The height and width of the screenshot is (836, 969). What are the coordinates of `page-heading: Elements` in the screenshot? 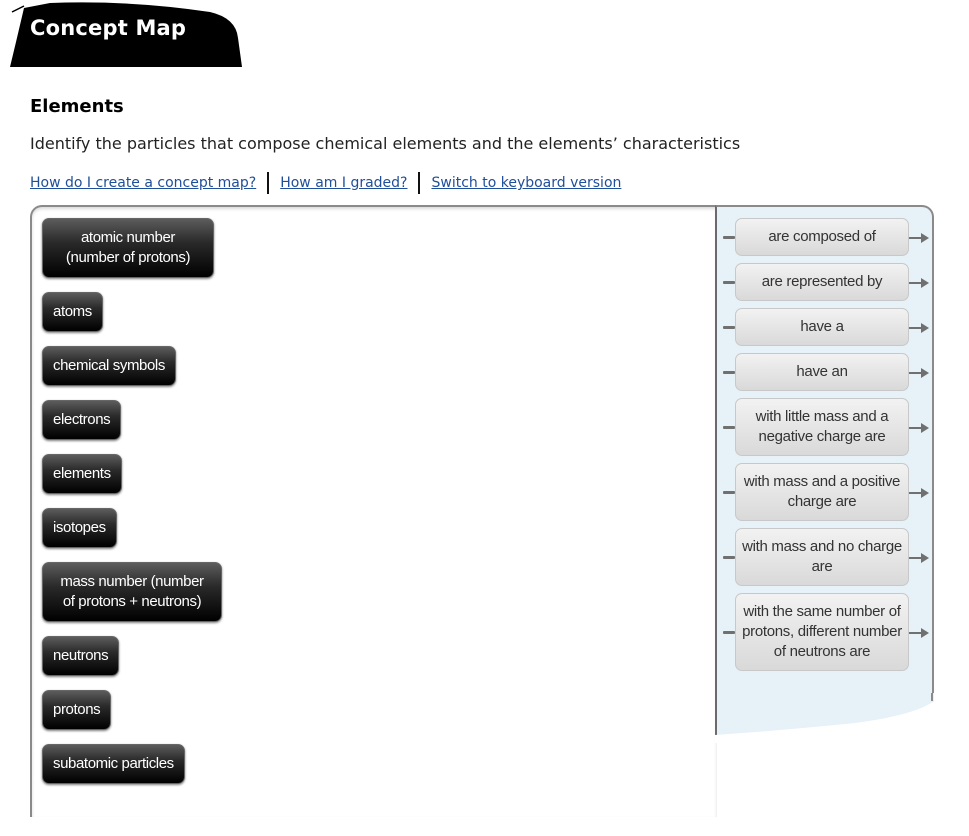 It's located at (77, 106).